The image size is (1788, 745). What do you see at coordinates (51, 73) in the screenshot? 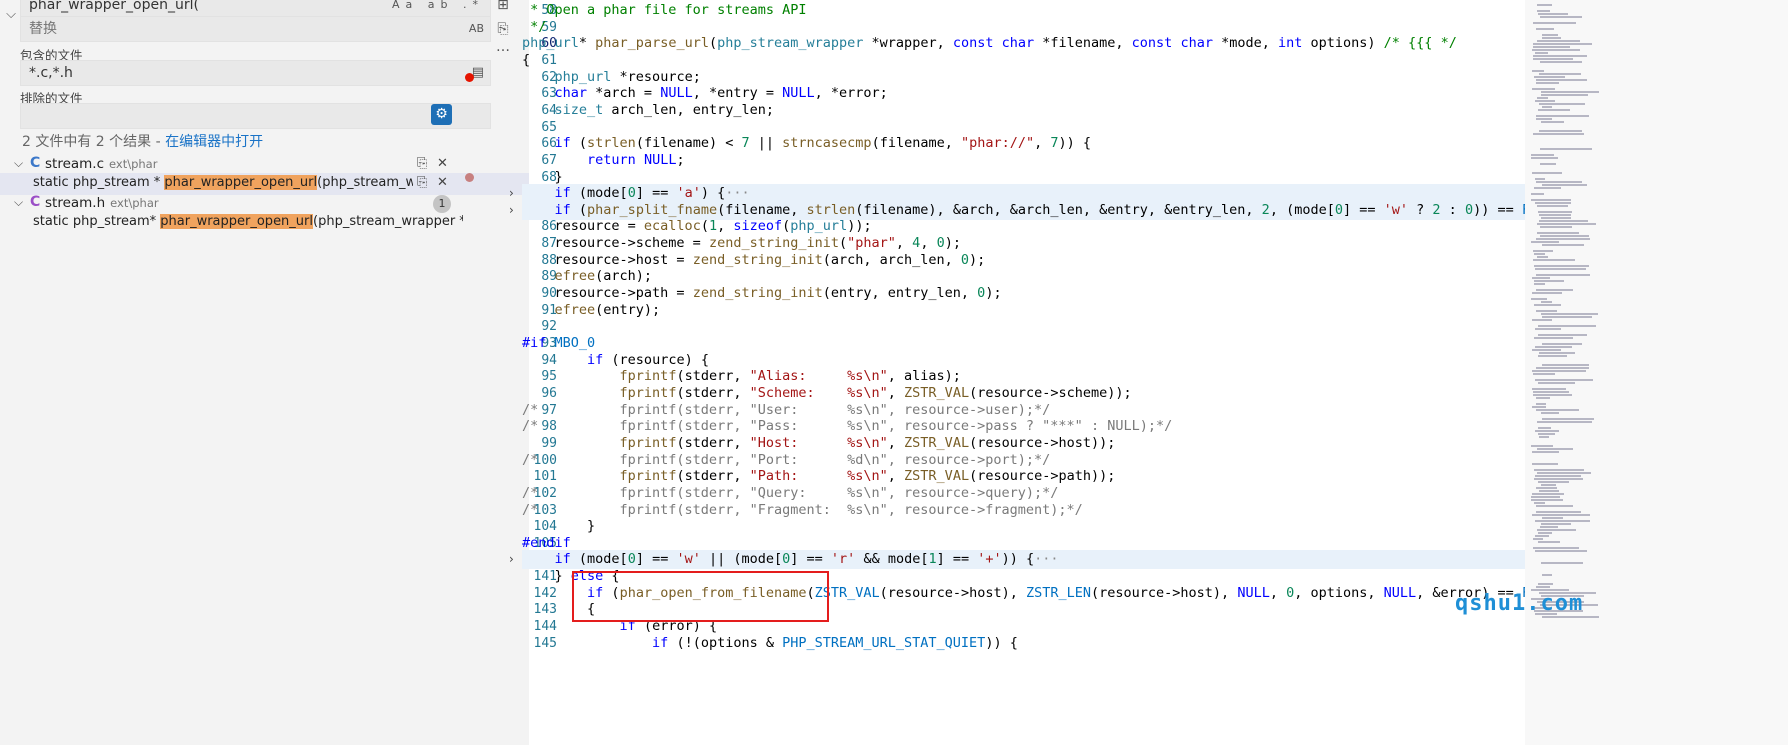
I see `include-files-value: *.c,*.h` at bounding box center [51, 73].